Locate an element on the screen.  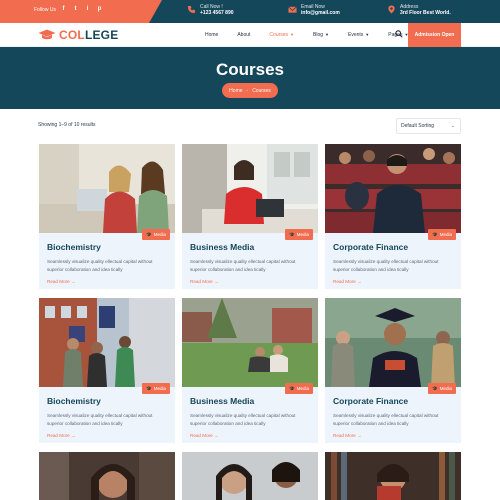
chevron-down-icon: ⌄ is located at coordinates (452, 126).